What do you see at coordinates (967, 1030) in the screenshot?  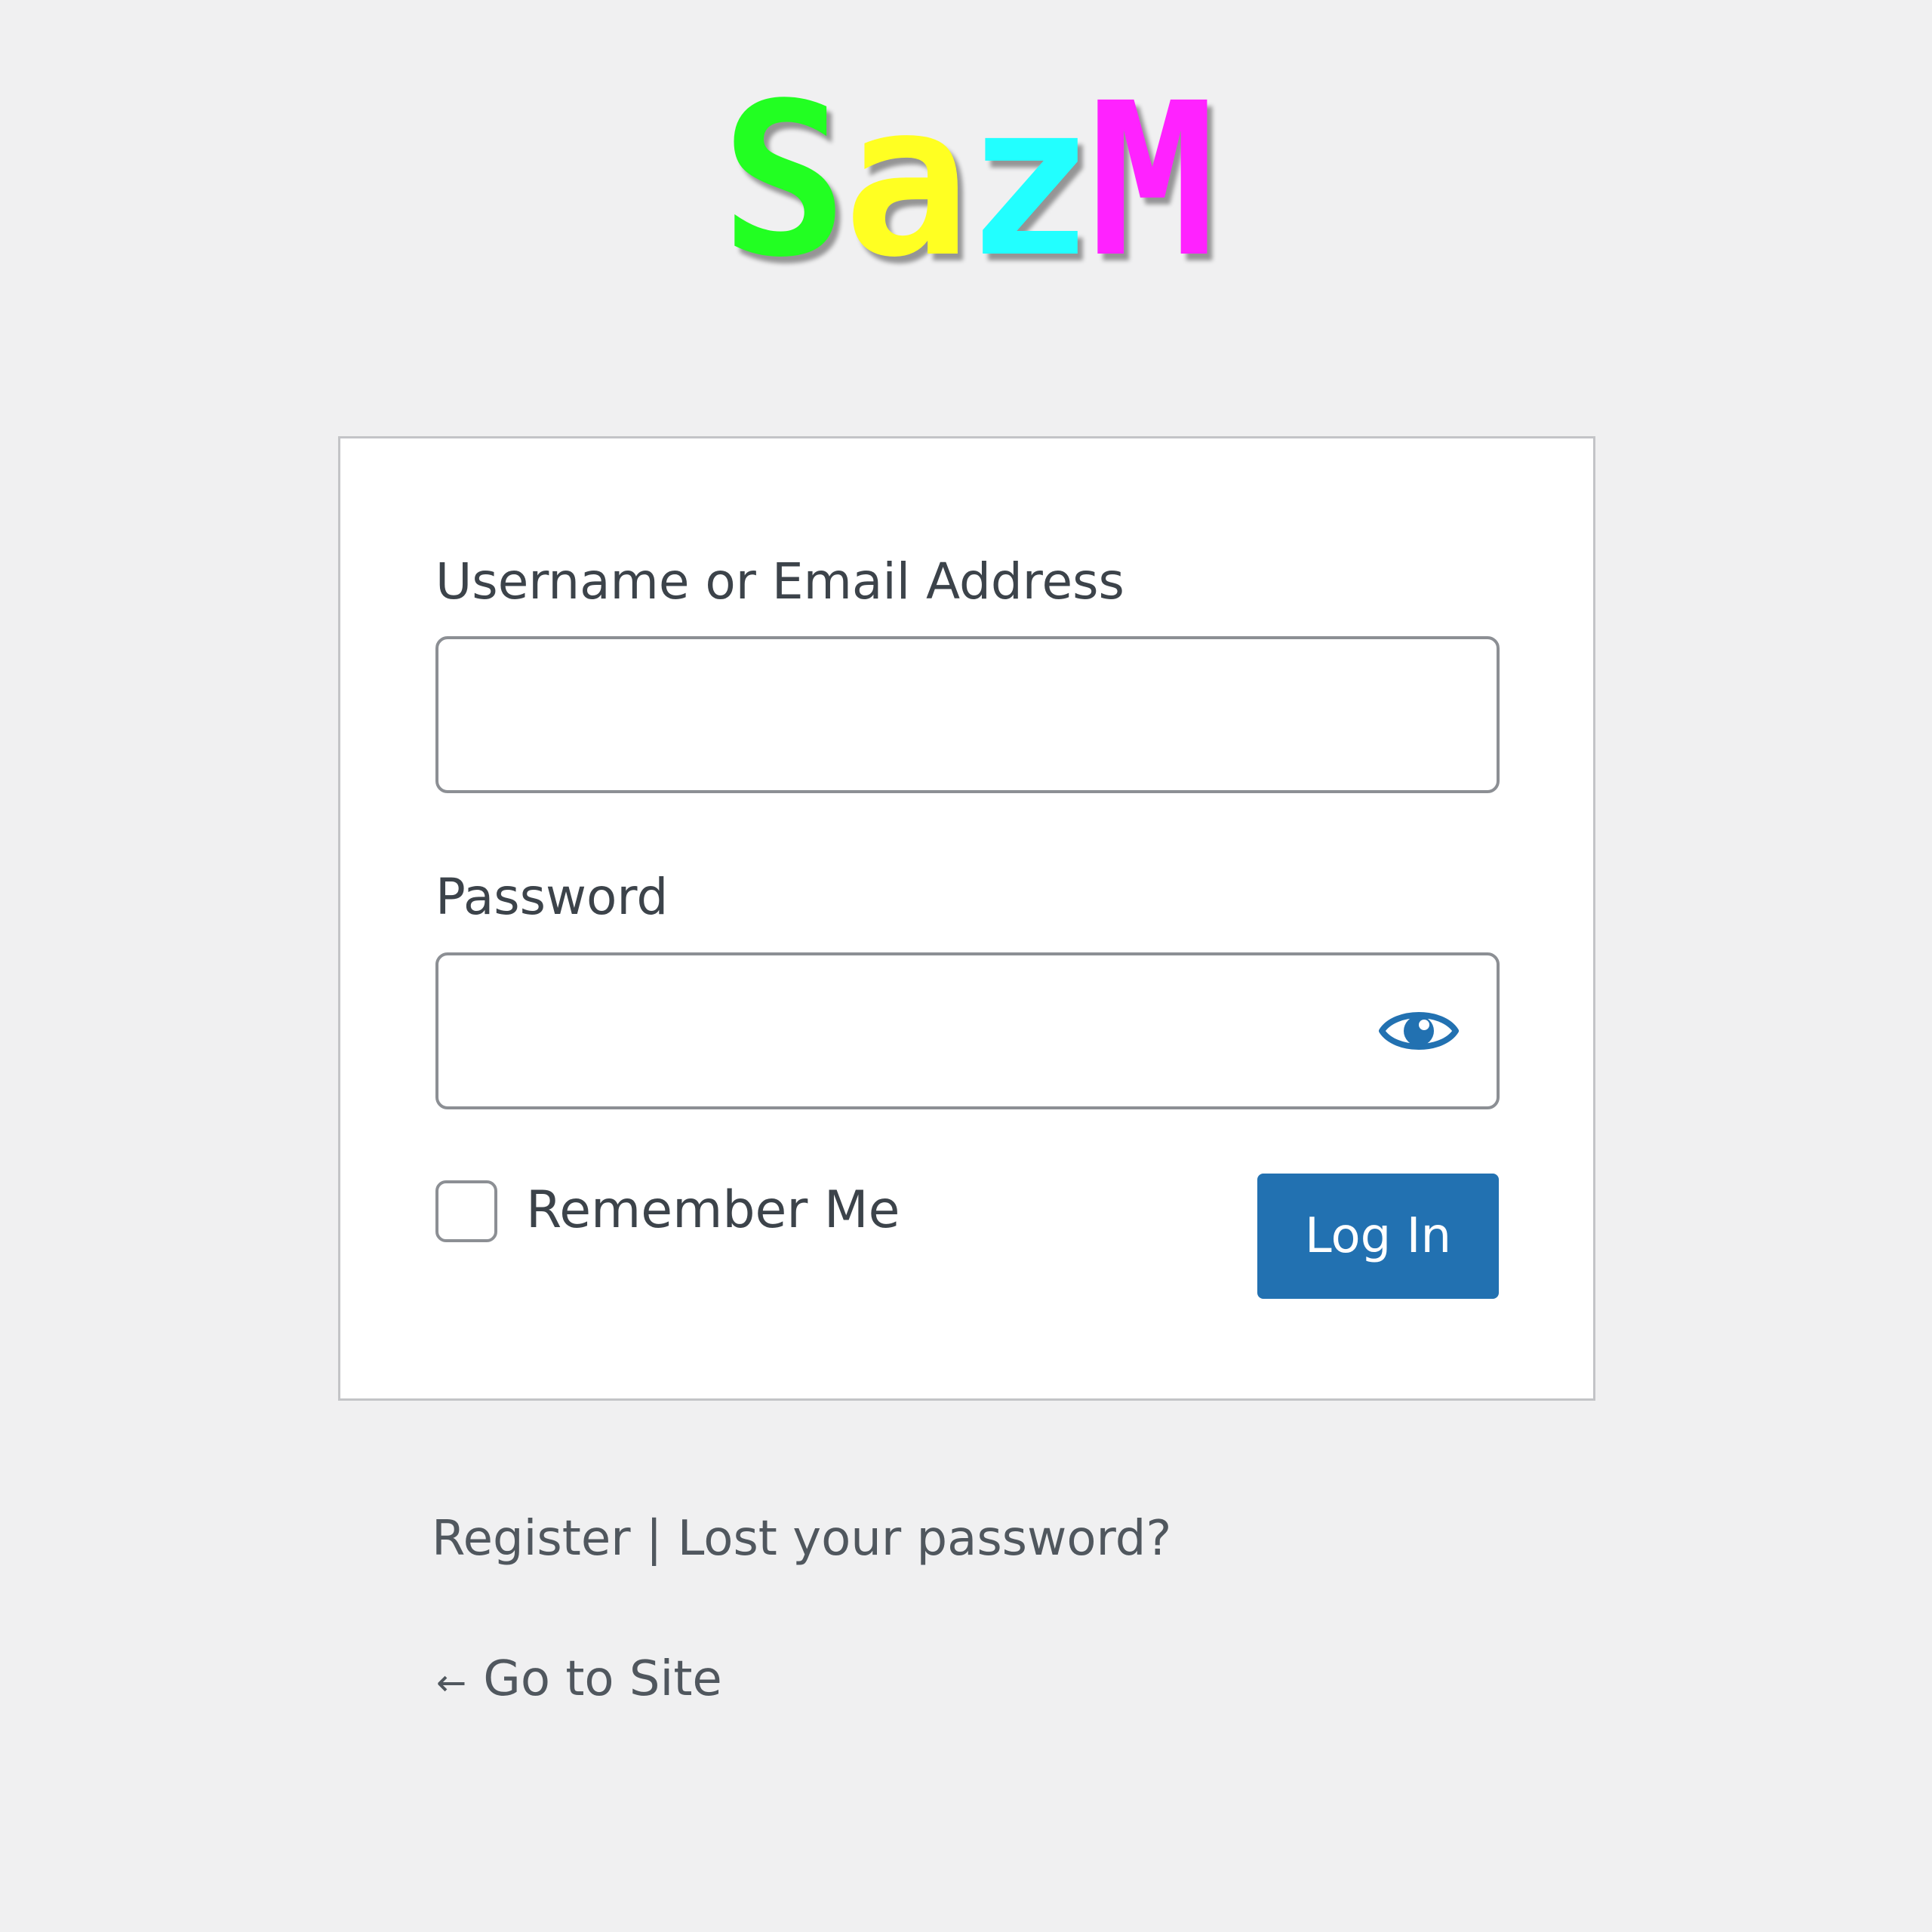 I see `password-input` at bounding box center [967, 1030].